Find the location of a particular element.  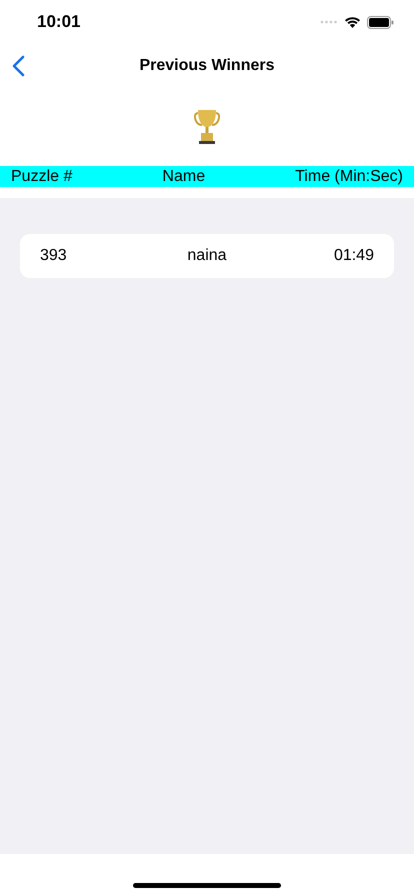

wifi-icon is located at coordinates (352, 22).